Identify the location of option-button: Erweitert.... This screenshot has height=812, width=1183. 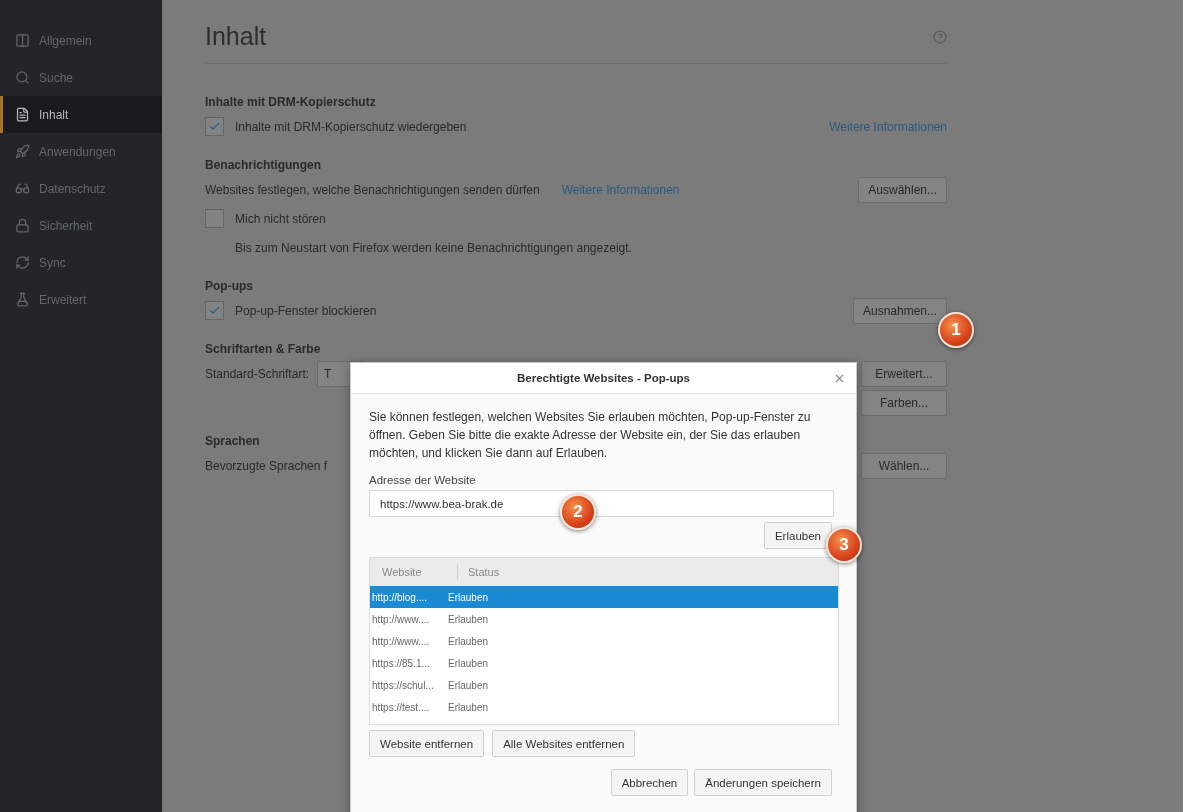
(904, 373).